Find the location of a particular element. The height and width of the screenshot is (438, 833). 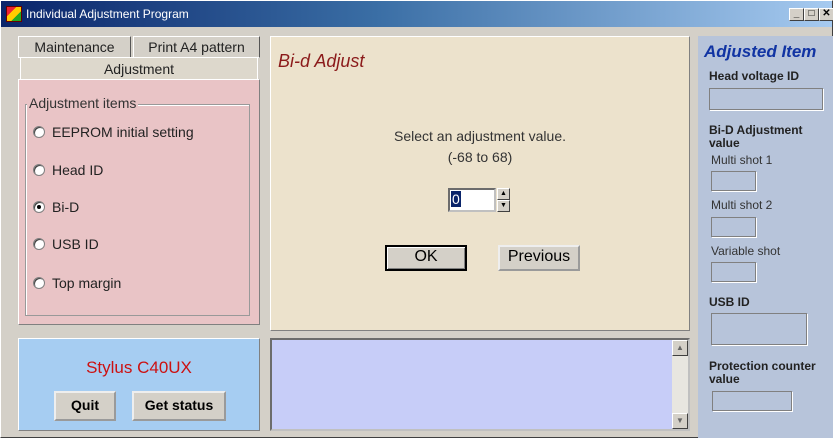

usb-id-field is located at coordinates (759, 329).